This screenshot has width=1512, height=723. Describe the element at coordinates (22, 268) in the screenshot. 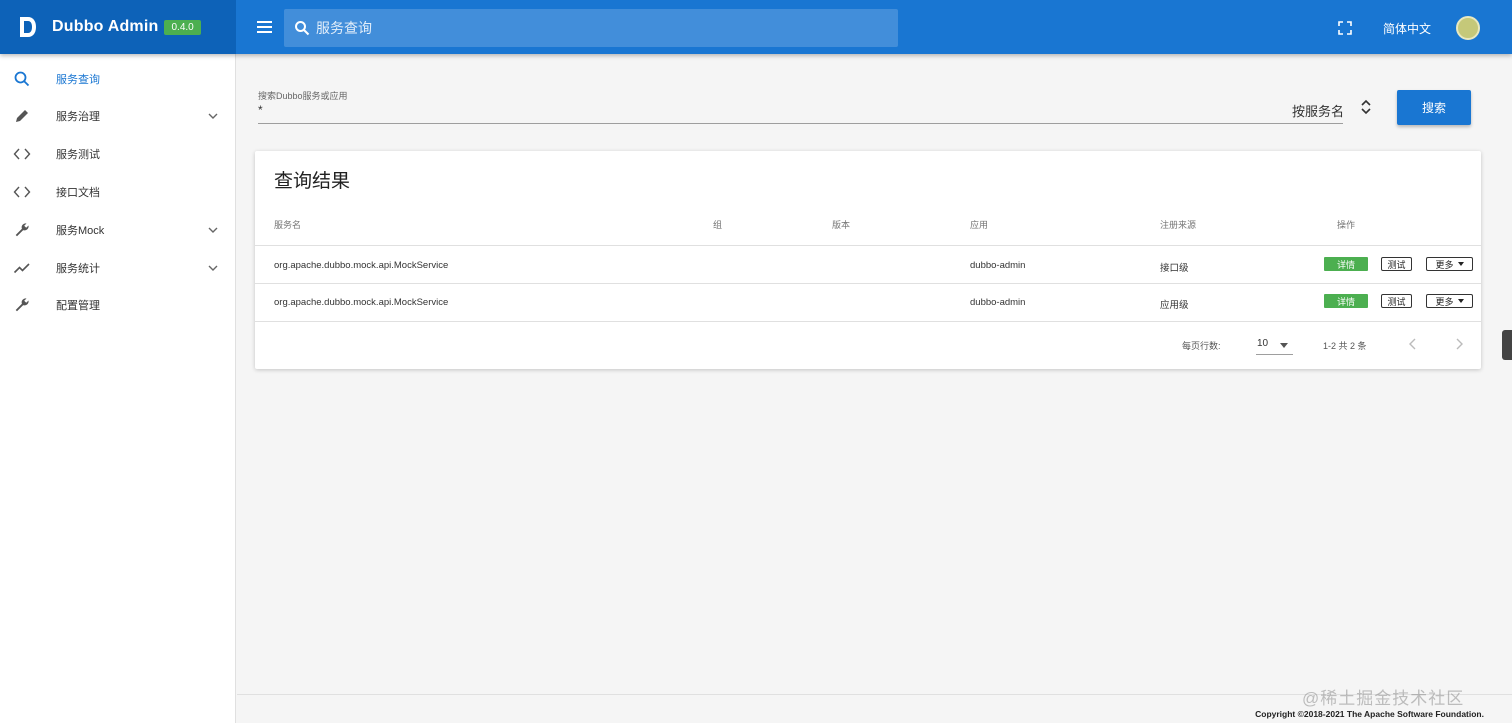

I see `trending-icon` at that location.